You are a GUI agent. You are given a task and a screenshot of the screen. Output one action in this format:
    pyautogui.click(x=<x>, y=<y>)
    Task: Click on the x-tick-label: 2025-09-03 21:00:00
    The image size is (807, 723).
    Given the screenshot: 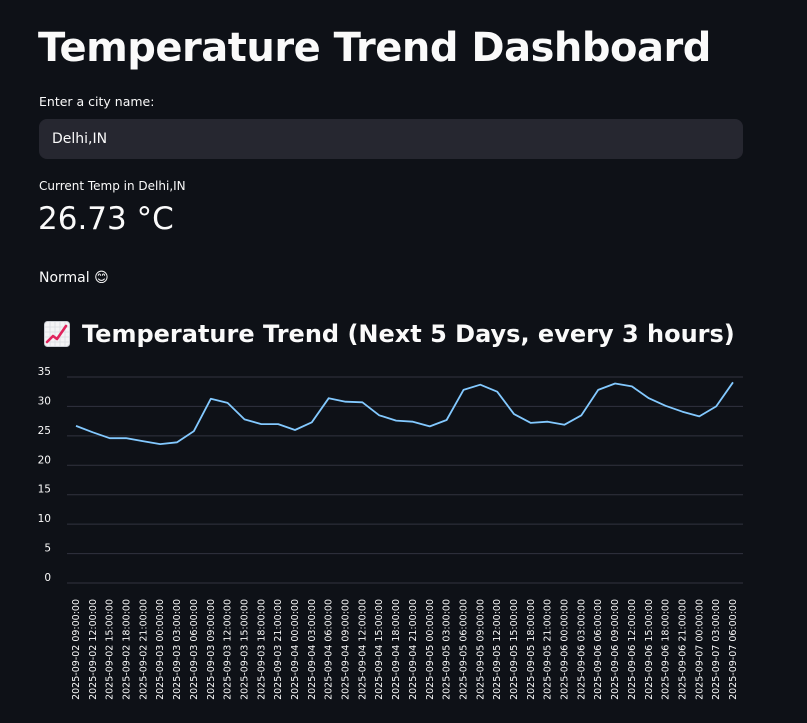 What is the action you would take?
    pyautogui.click(x=278, y=649)
    